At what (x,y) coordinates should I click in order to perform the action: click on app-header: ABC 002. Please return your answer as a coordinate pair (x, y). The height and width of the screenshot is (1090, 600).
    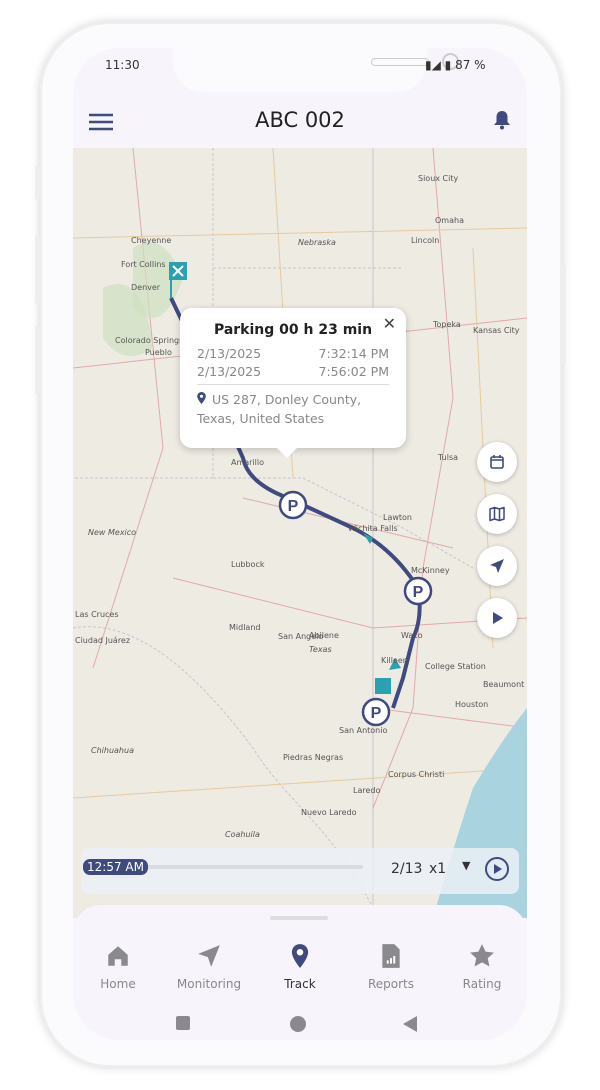
    Looking at the image, I should click on (300, 124).